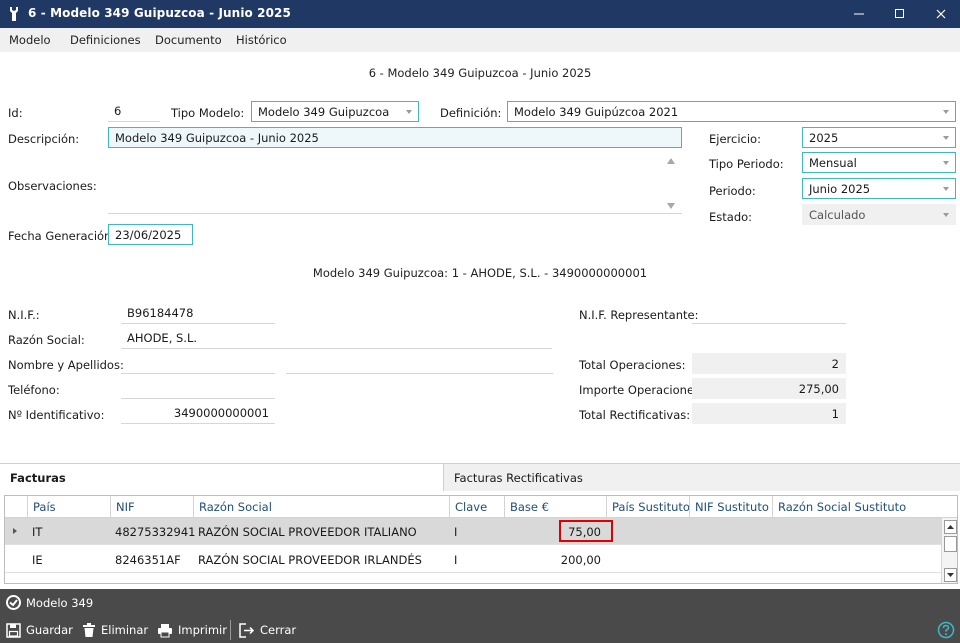  I want to click on col-razon-social-sustituto: Razón Social Sustituto, so click(856, 507).